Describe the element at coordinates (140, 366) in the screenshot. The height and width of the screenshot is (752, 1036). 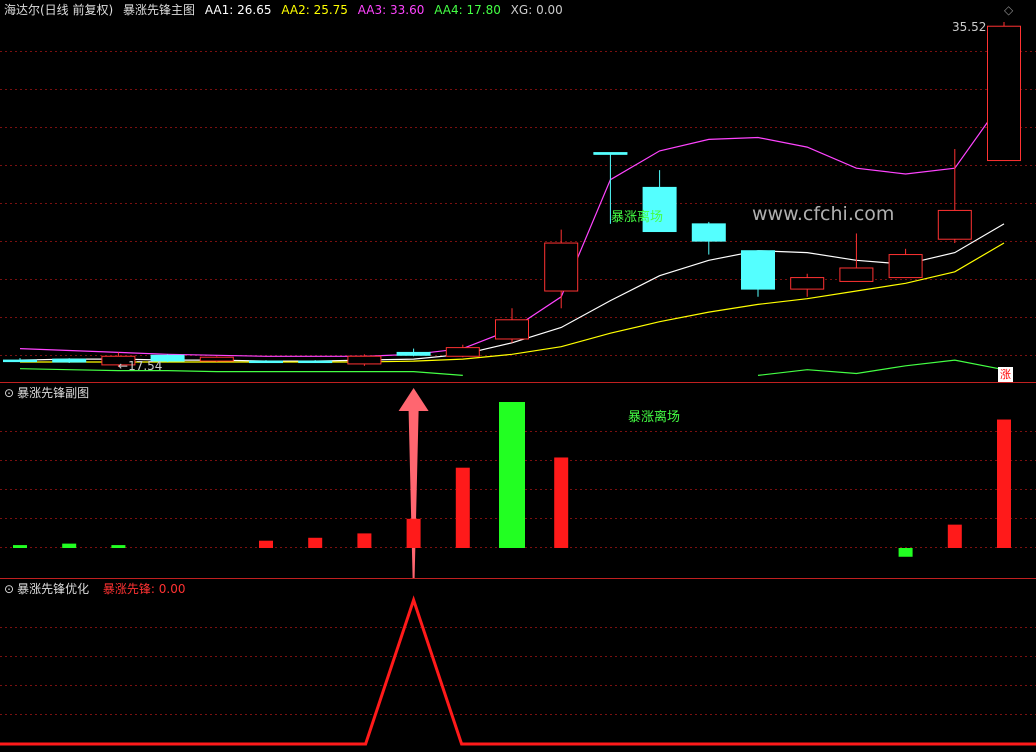
I see `low-price-label: ←17.54` at that location.